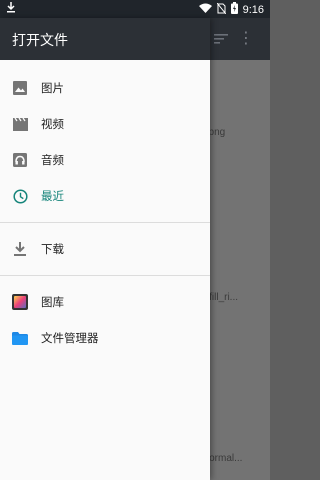 The width and height of the screenshot is (320, 480). What do you see at coordinates (20, 124) in the screenshot?
I see `video-icon` at bounding box center [20, 124].